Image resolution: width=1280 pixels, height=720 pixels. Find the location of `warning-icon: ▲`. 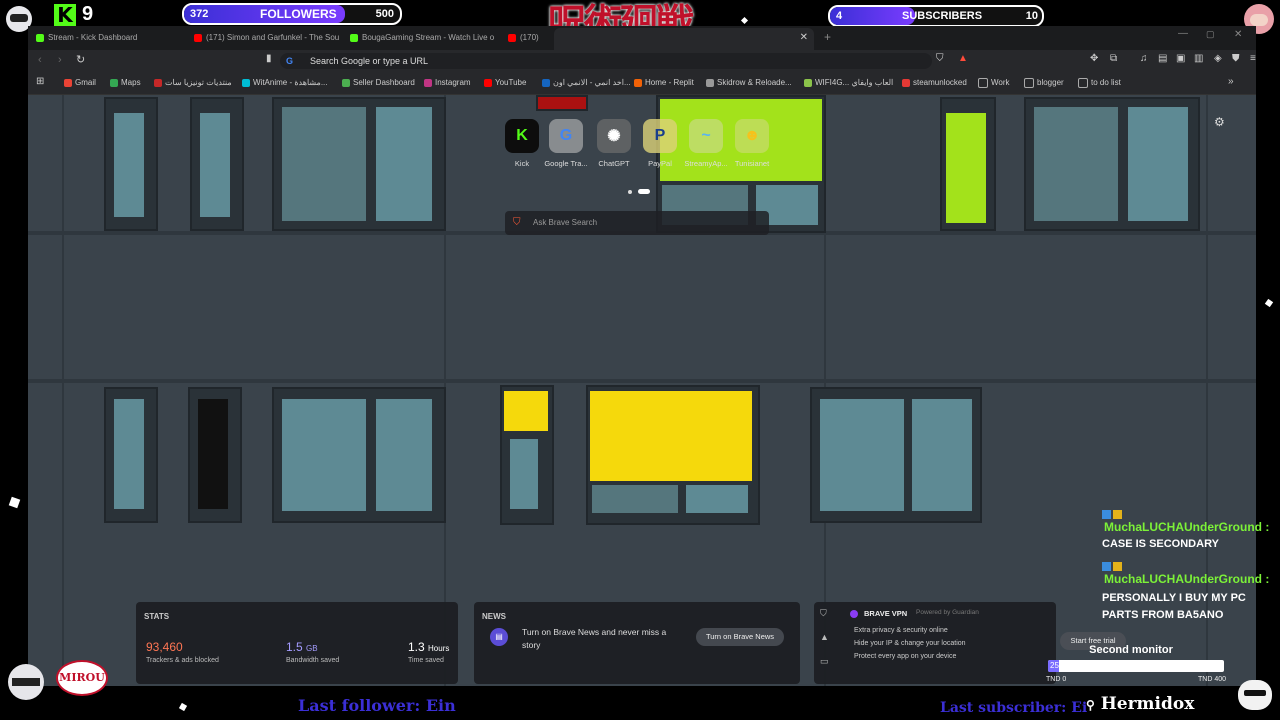

warning-icon: ▲ is located at coordinates (824, 637).